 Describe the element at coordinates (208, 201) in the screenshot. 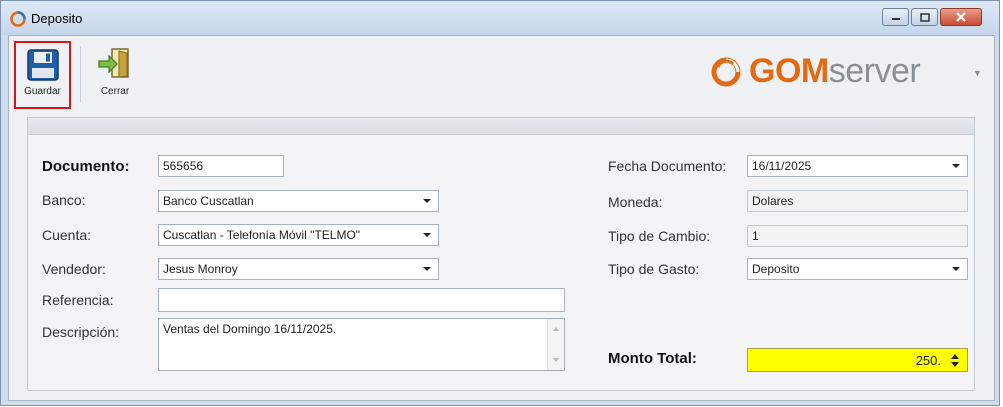

I see `banco-value: Banco Cuscatlan` at that location.